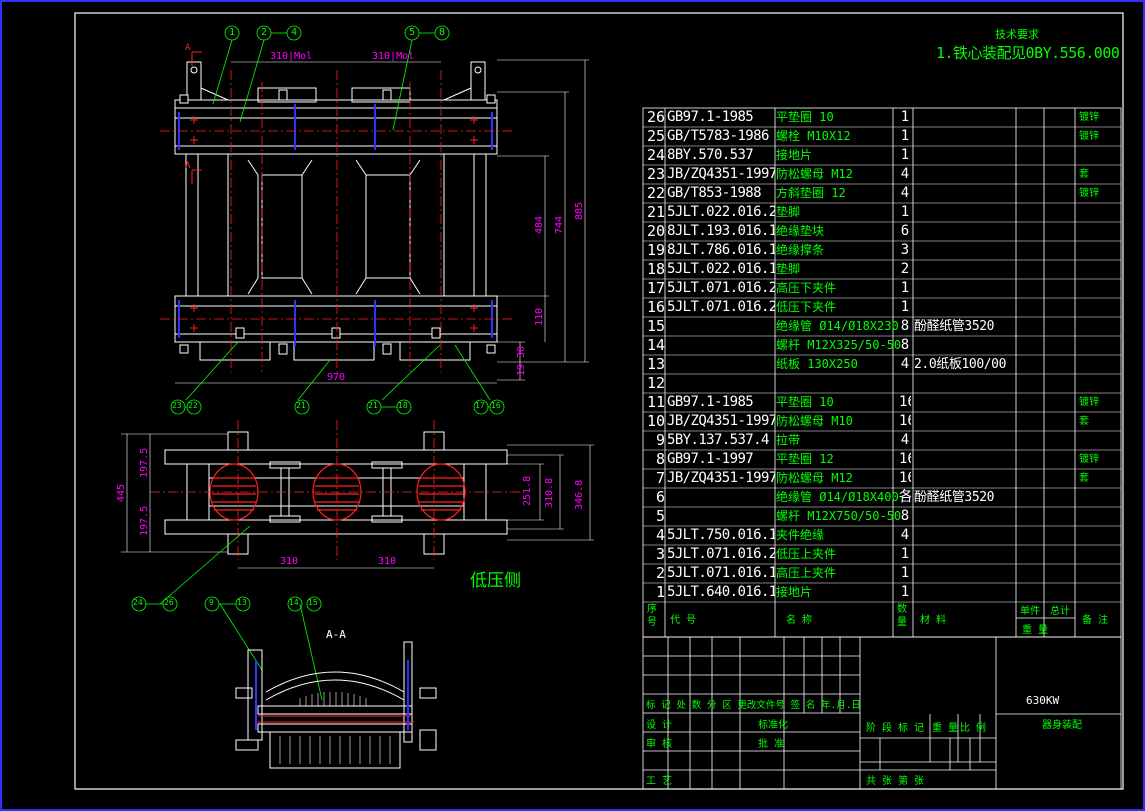  Describe the element at coordinates (771, 744) in the screenshot. I see `tb-approve: 批 准` at that location.